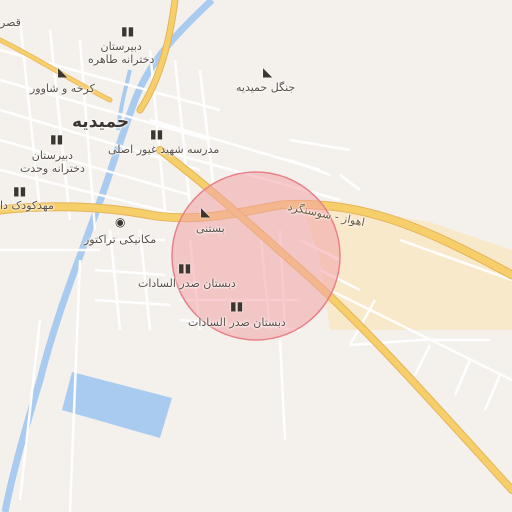 This screenshot has height=512, width=512. What do you see at coordinates (237, 322) in the screenshot?
I see `sadr2-label: دبستان صدر السادات` at bounding box center [237, 322].